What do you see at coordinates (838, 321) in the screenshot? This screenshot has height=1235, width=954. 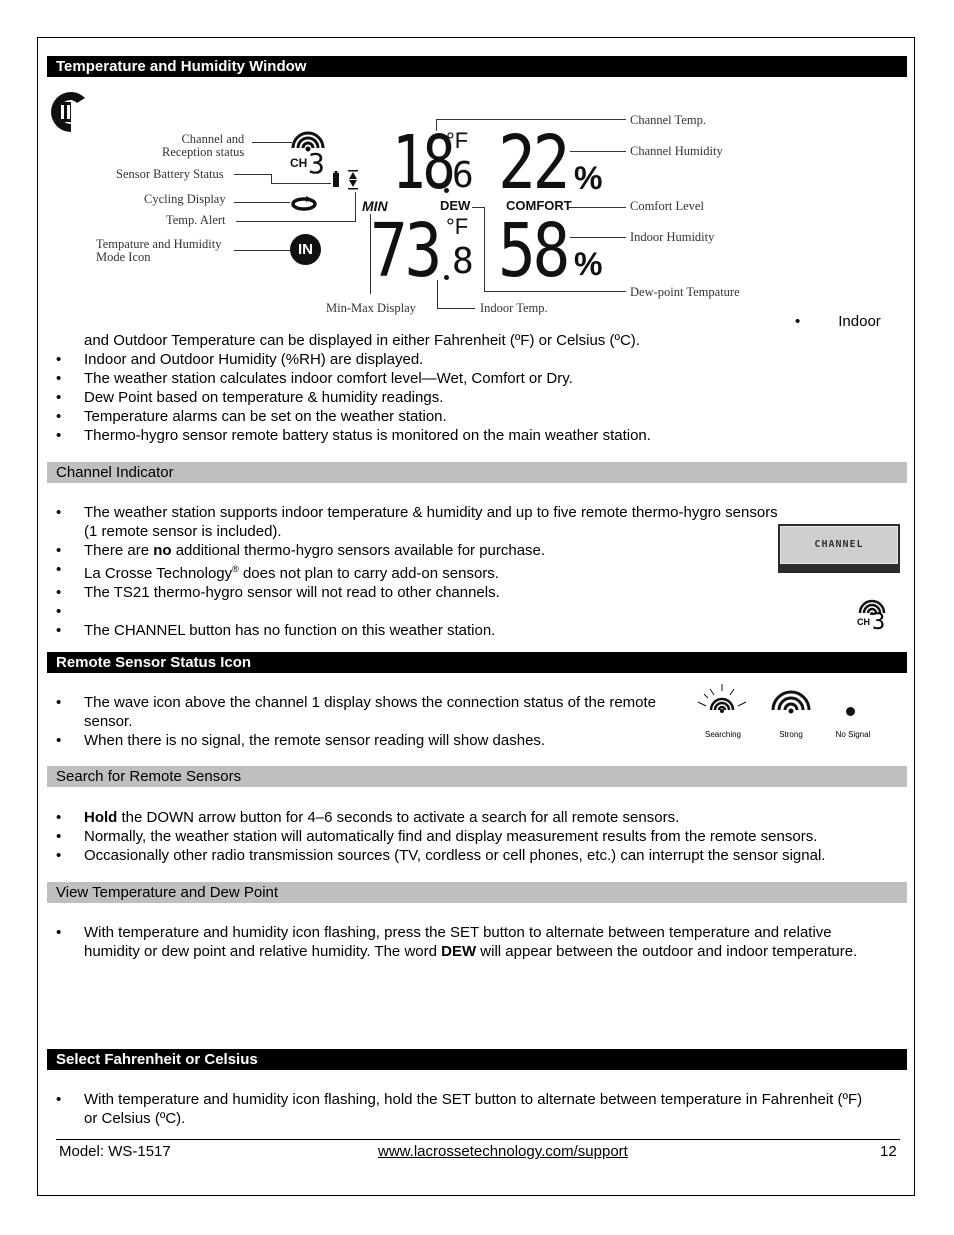 I see `floating-bullet: • Indoor` at bounding box center [838, 321].